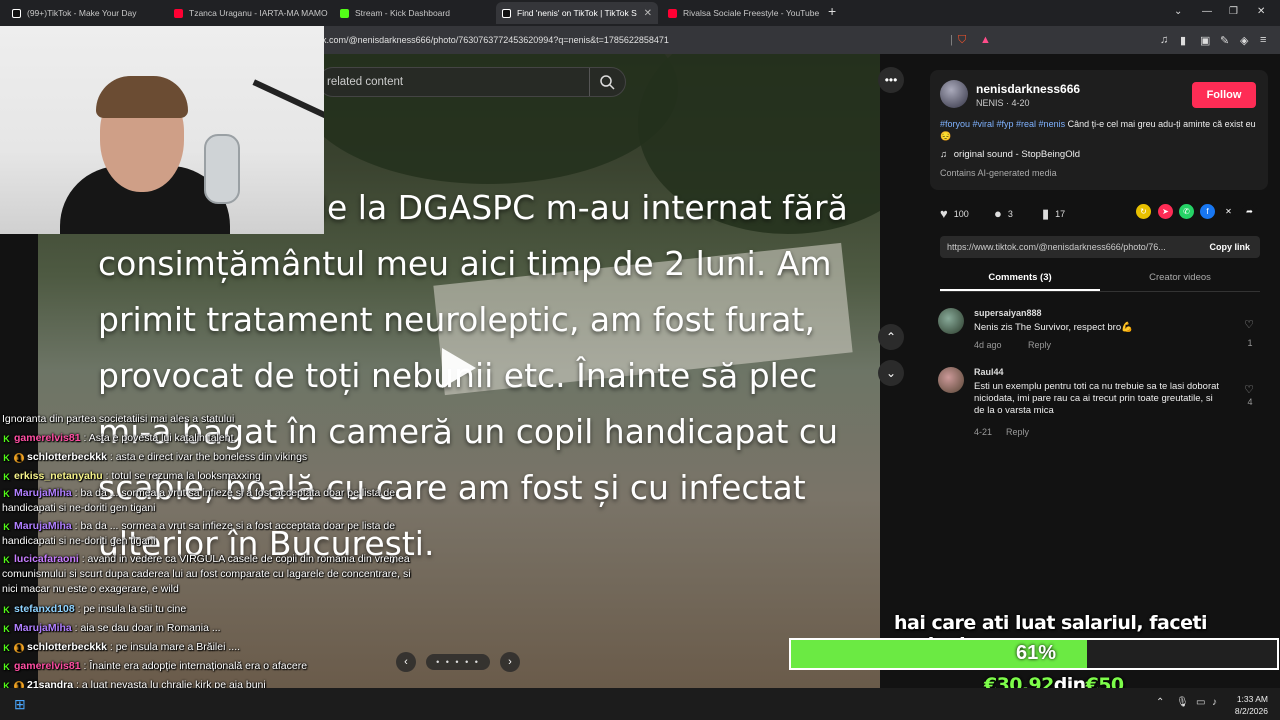 This screenshot has height=720, width=1280. Describe the element at coordinates (1229, 247) in the screenshot. I see `copy-link-button: Copy link` at that location.